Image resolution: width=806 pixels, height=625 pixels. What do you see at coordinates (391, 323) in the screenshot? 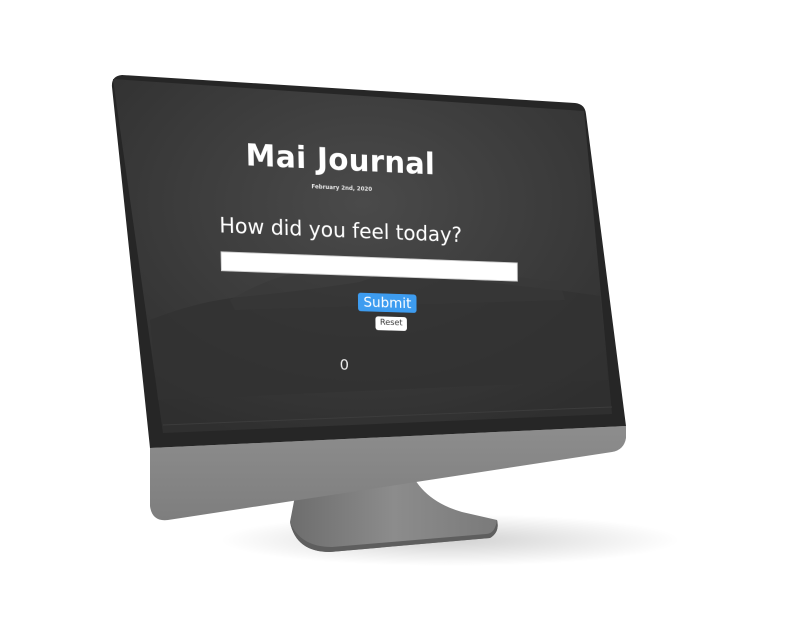
I see `reset-button: Reset` at bounding box center [391, 323].